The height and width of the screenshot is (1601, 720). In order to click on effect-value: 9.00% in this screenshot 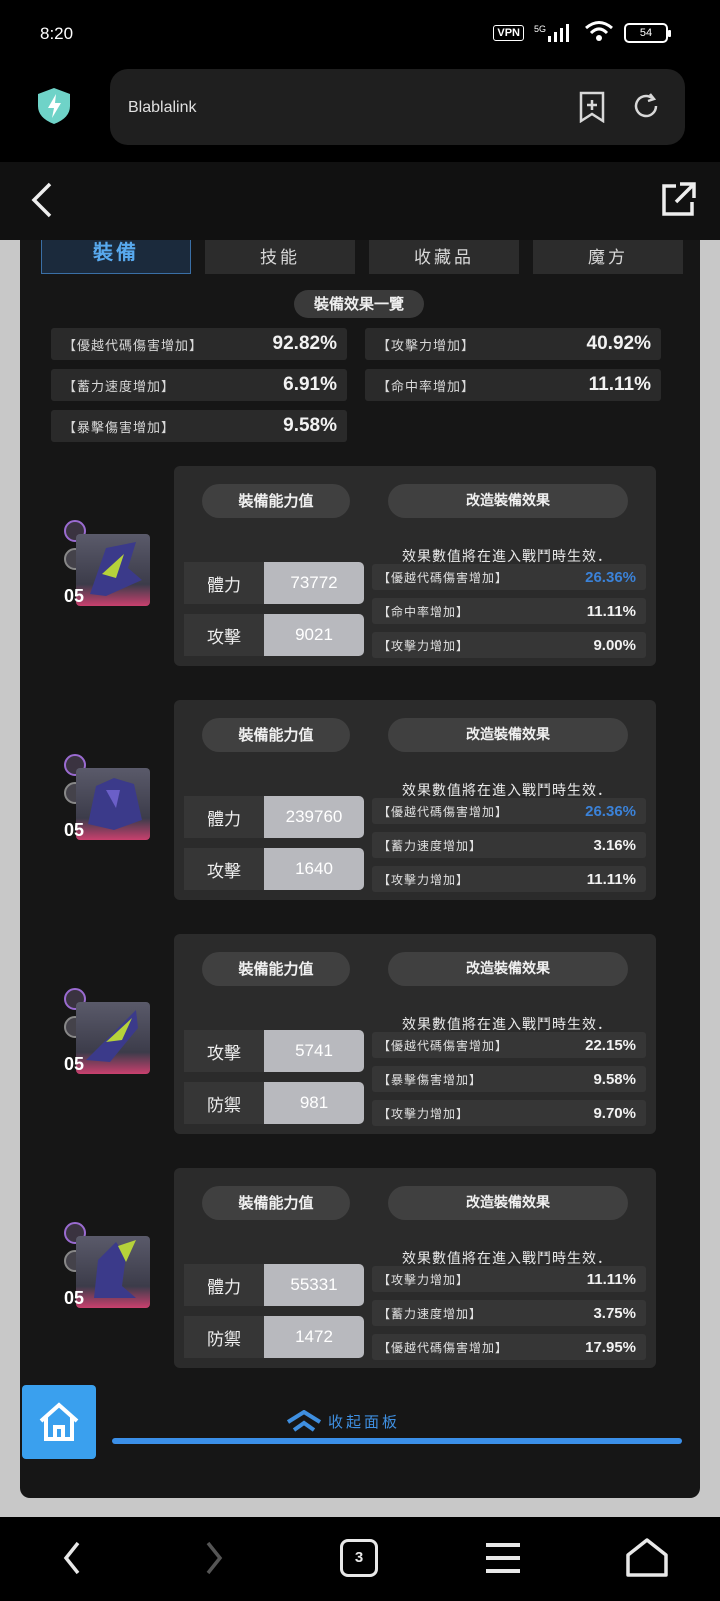, I will do `click(614, 645)`.